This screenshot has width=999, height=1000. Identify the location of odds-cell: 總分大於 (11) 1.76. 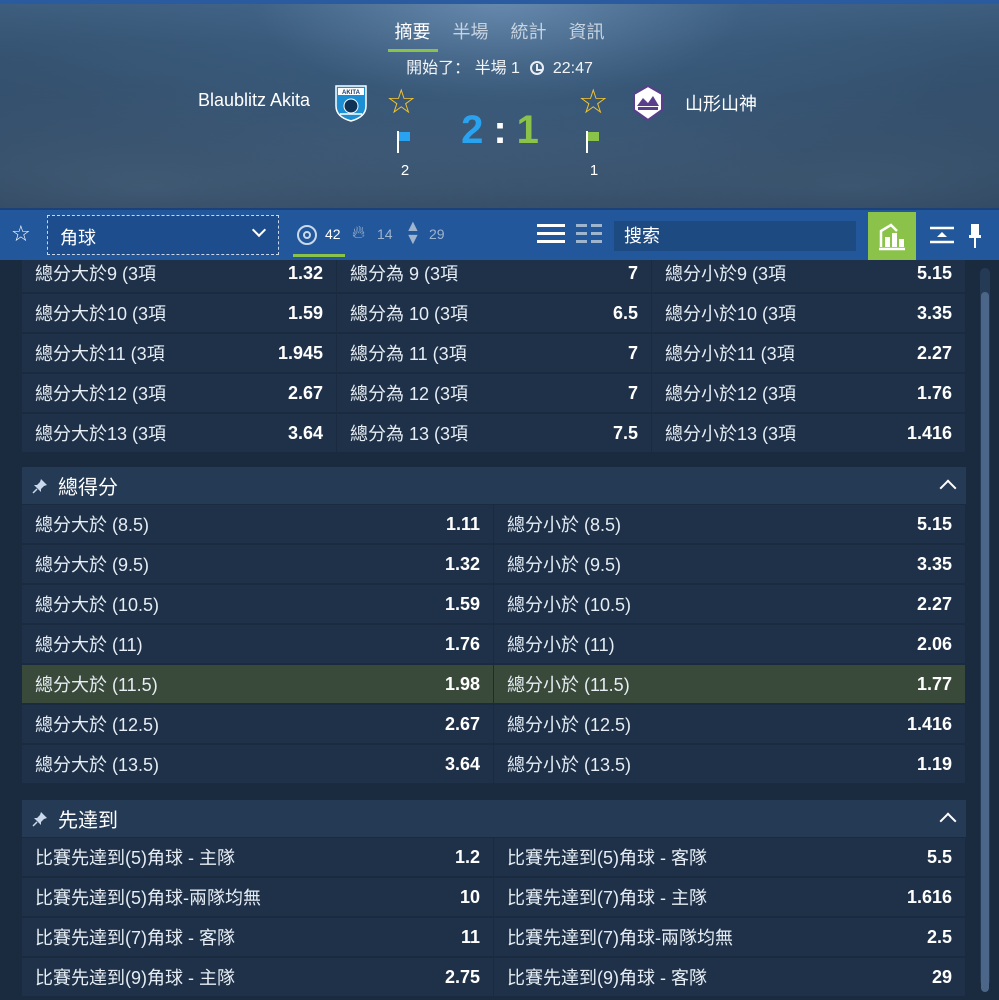
(257, 644).